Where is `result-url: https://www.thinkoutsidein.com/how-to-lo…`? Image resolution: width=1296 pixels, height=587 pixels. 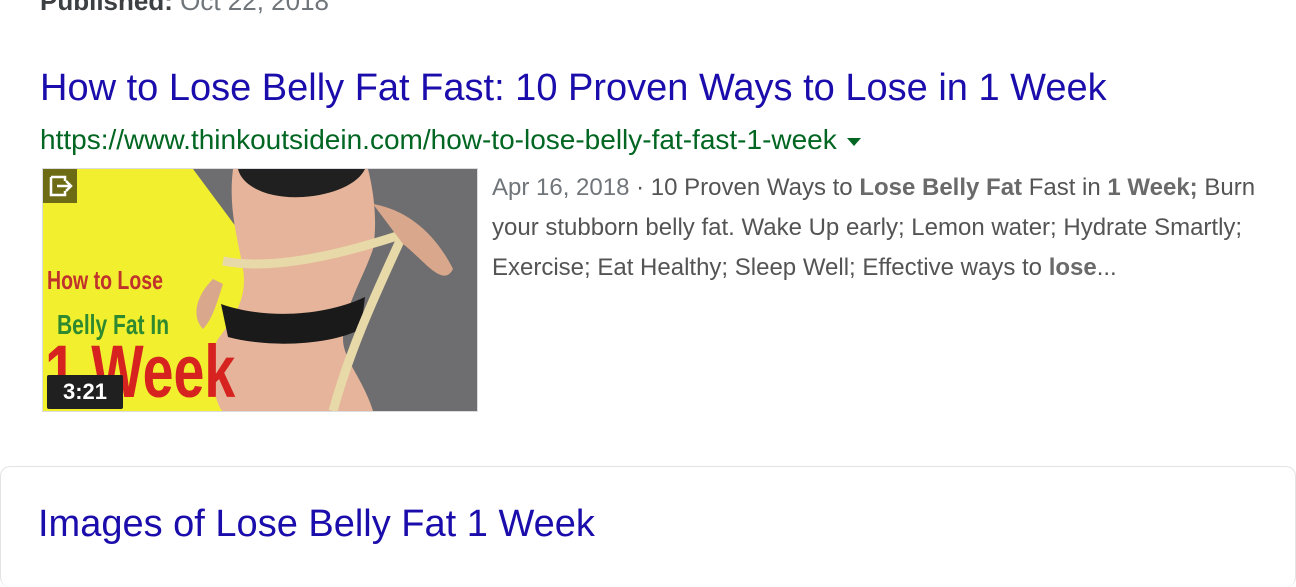 result-url: https://www.thinkoutsidein.com/how-to-lo… is located at coordinates (450, 140).